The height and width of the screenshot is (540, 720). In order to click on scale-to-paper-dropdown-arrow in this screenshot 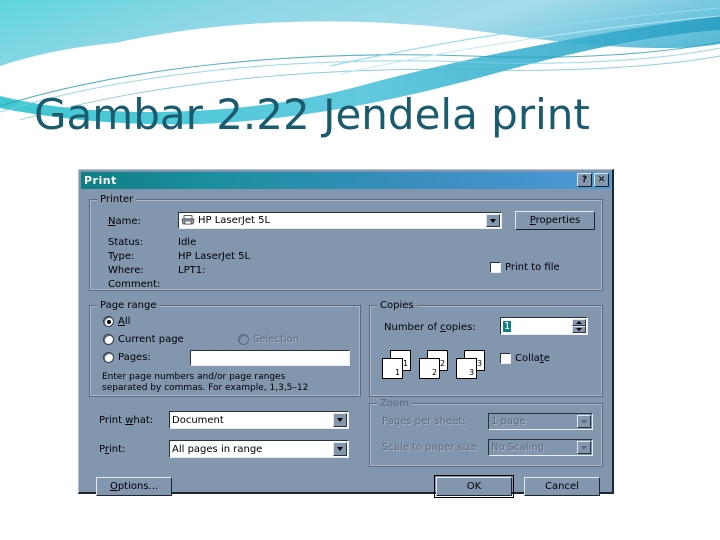, I will do `click(584, 447)`.